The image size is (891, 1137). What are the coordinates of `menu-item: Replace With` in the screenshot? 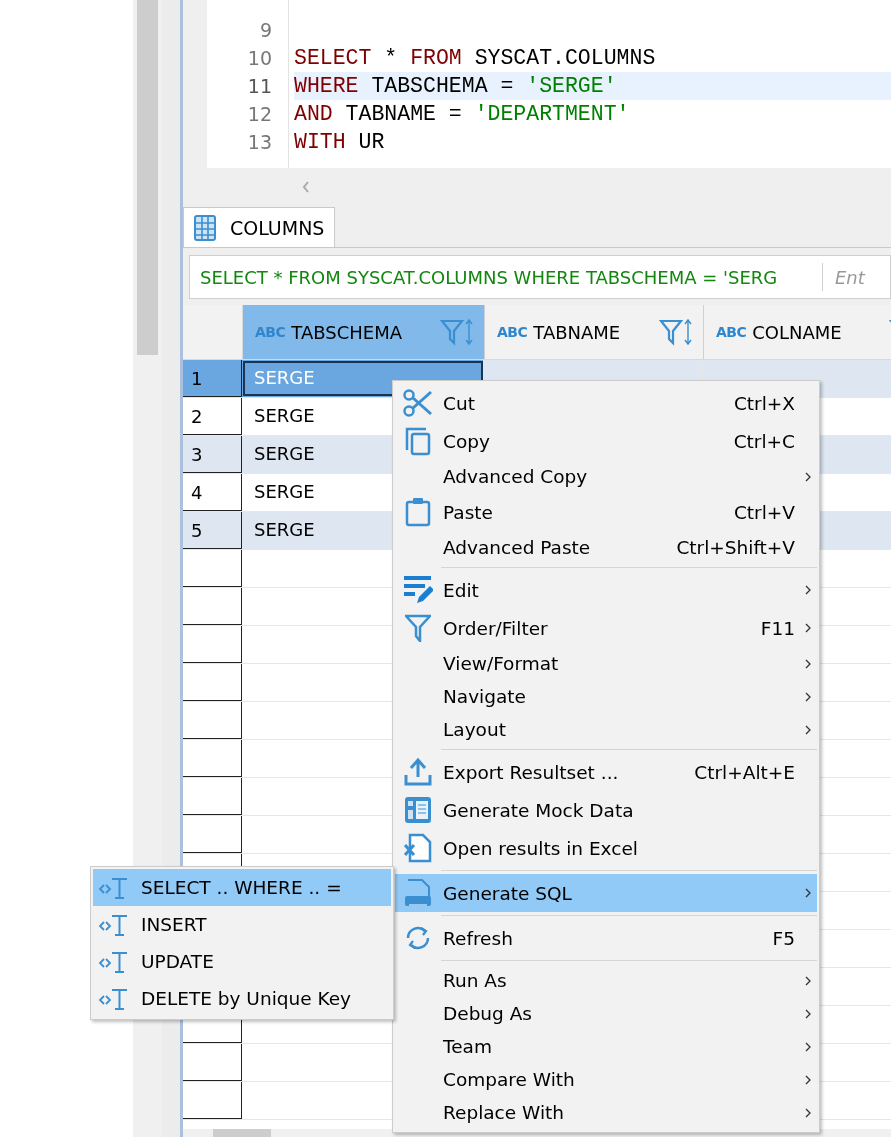 It's located at (606, 1112).